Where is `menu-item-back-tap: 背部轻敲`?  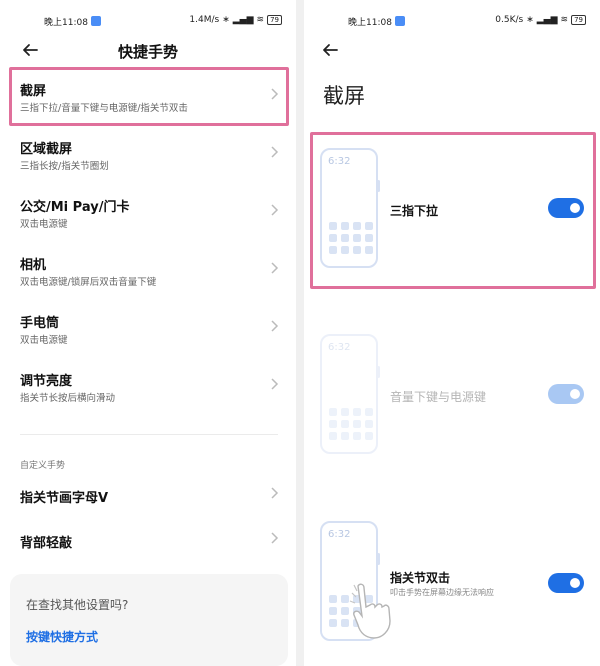 menu-item-back-tap: 背部轻敲 is located at coordinates (148, 541).